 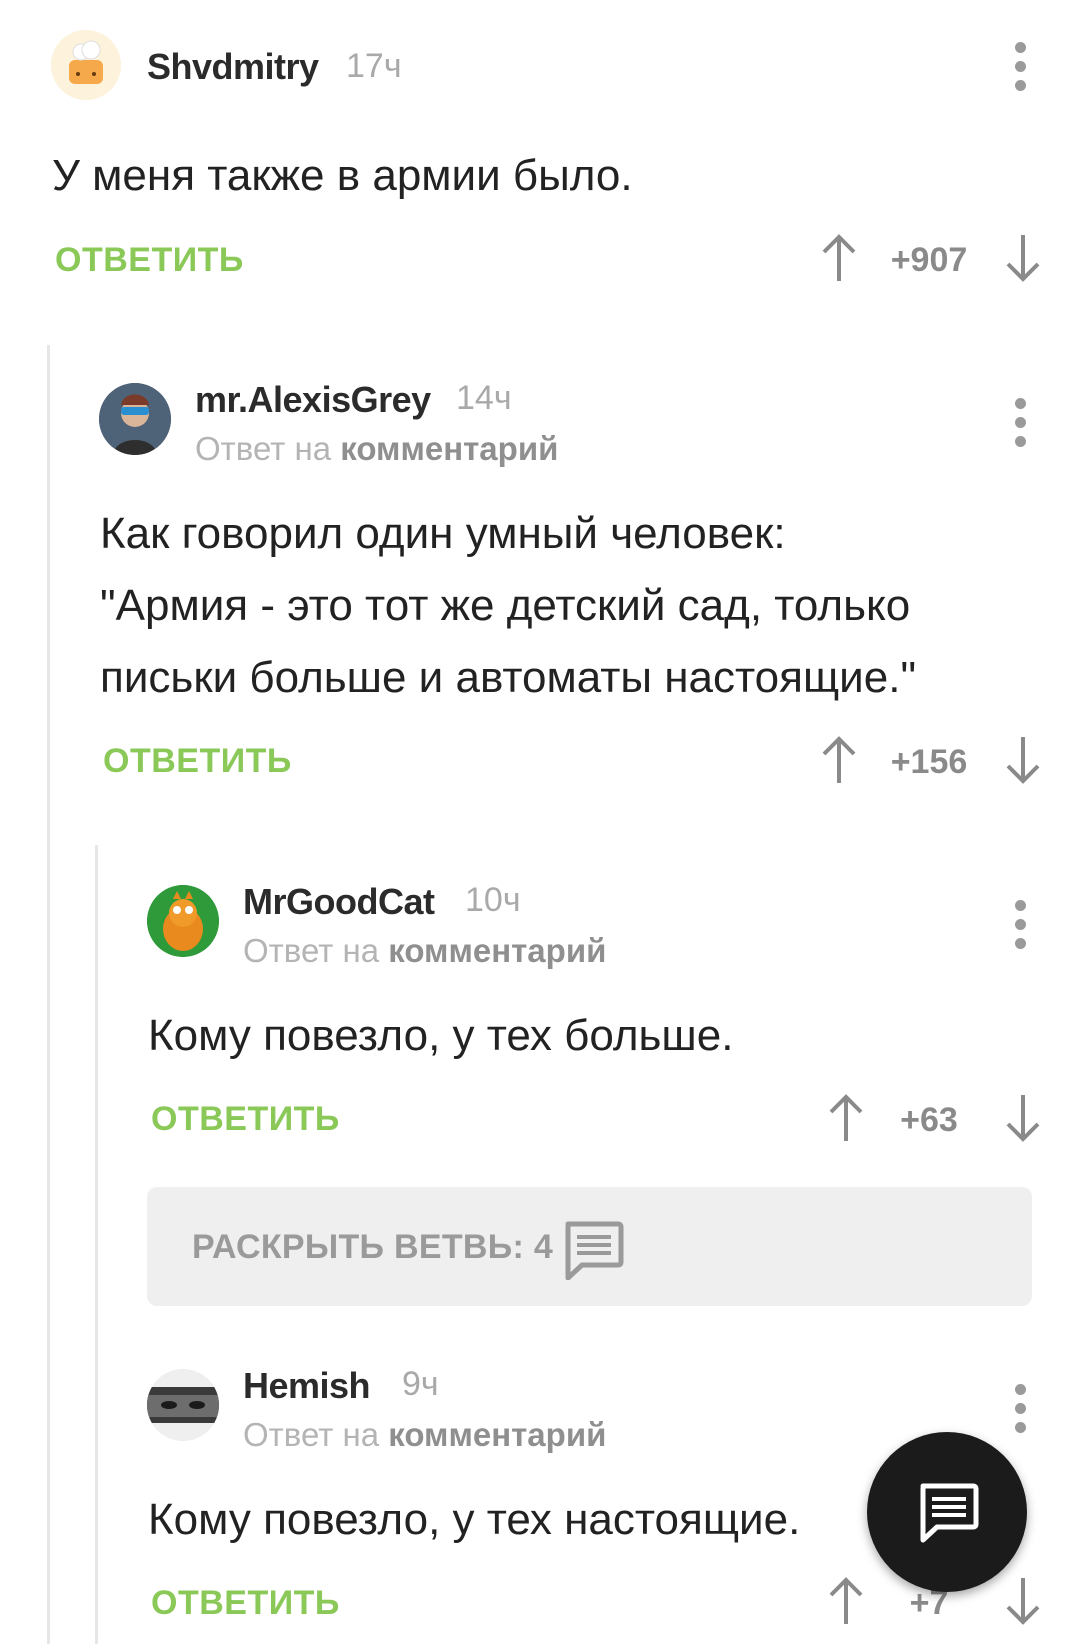 What do you see at coordinates (313, 400) in the screenshot?
I see `author-name: mr.AlexisGrey` at bounding box center [313, 400].